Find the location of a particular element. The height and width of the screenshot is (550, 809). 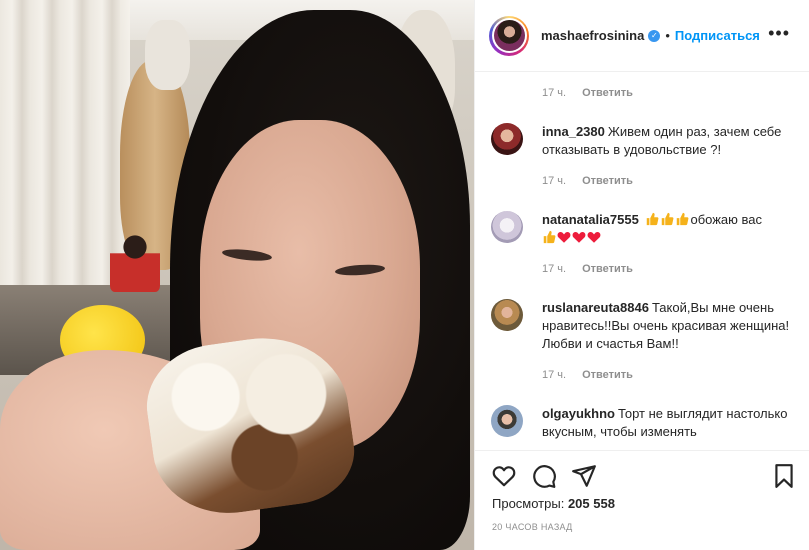

follow-button: Подписаться is located at coordinates (717, 35).